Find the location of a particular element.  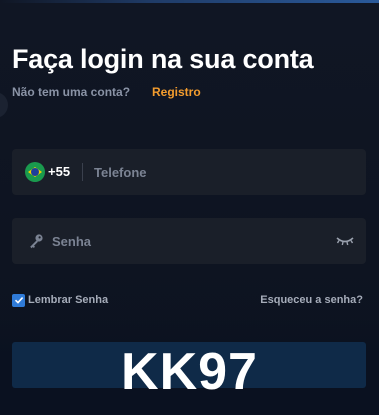

watermark-text: KK97 is located at coordinates (189, 372).